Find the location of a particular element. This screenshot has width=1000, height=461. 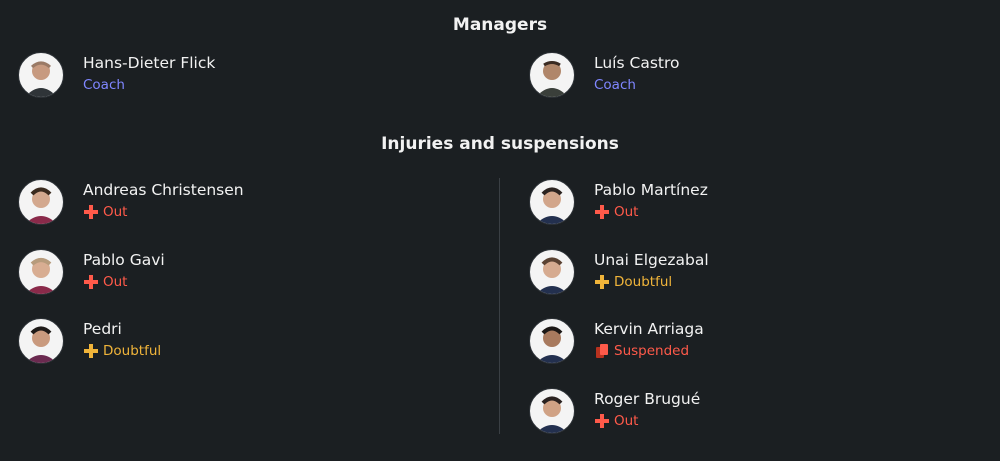

manager-name: Hans-Dieter Flick is located at coordinates (149, 63).